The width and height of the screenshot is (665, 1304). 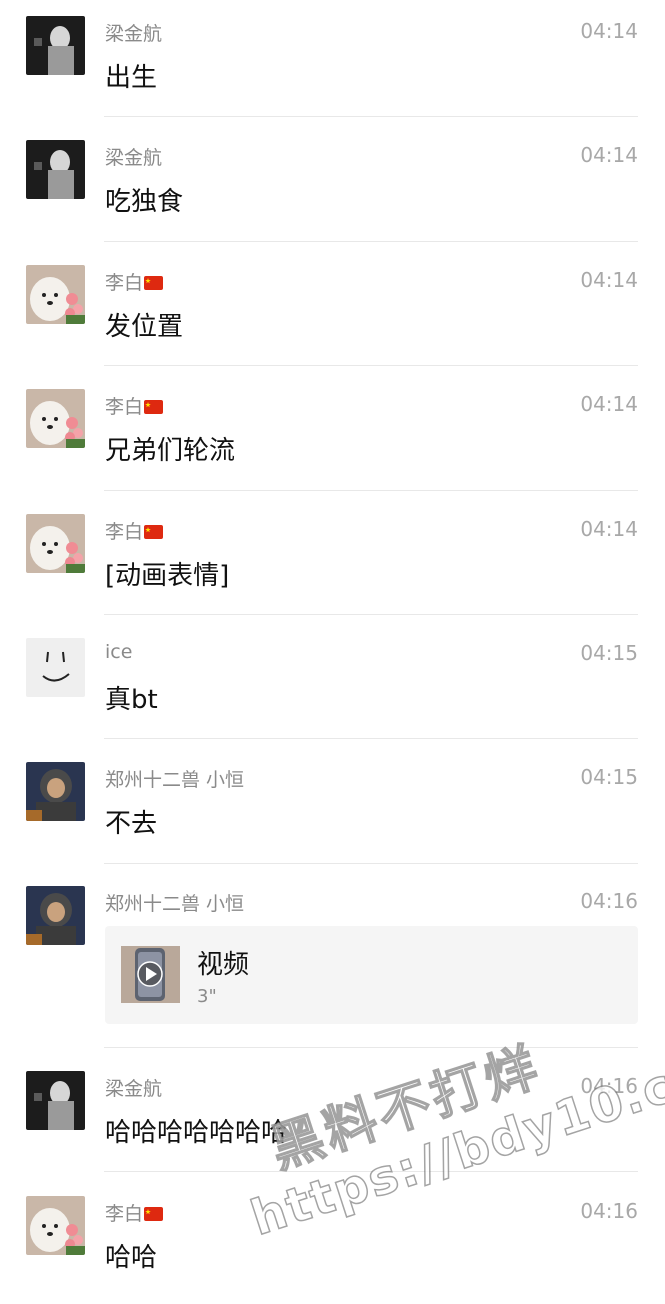 I want to click on message-item: 郑州十二兽 小恒 04:15 不去, so click(x=332, y=804).